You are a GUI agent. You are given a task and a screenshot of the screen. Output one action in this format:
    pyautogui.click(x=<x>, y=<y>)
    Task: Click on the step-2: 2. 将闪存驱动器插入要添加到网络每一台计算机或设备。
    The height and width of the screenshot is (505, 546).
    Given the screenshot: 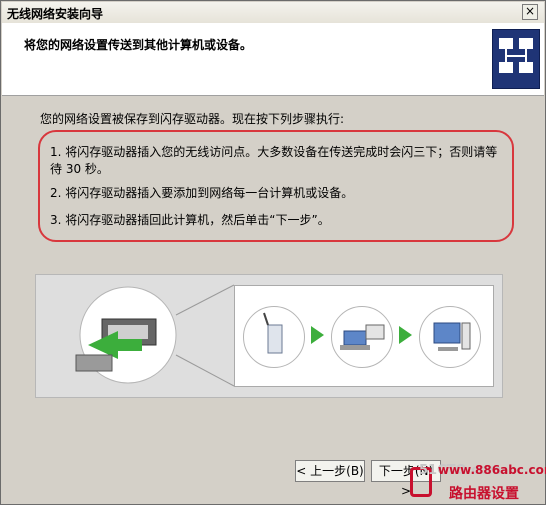 What is the action you would take?
    pyautogui.click(x=202, y=193)
    